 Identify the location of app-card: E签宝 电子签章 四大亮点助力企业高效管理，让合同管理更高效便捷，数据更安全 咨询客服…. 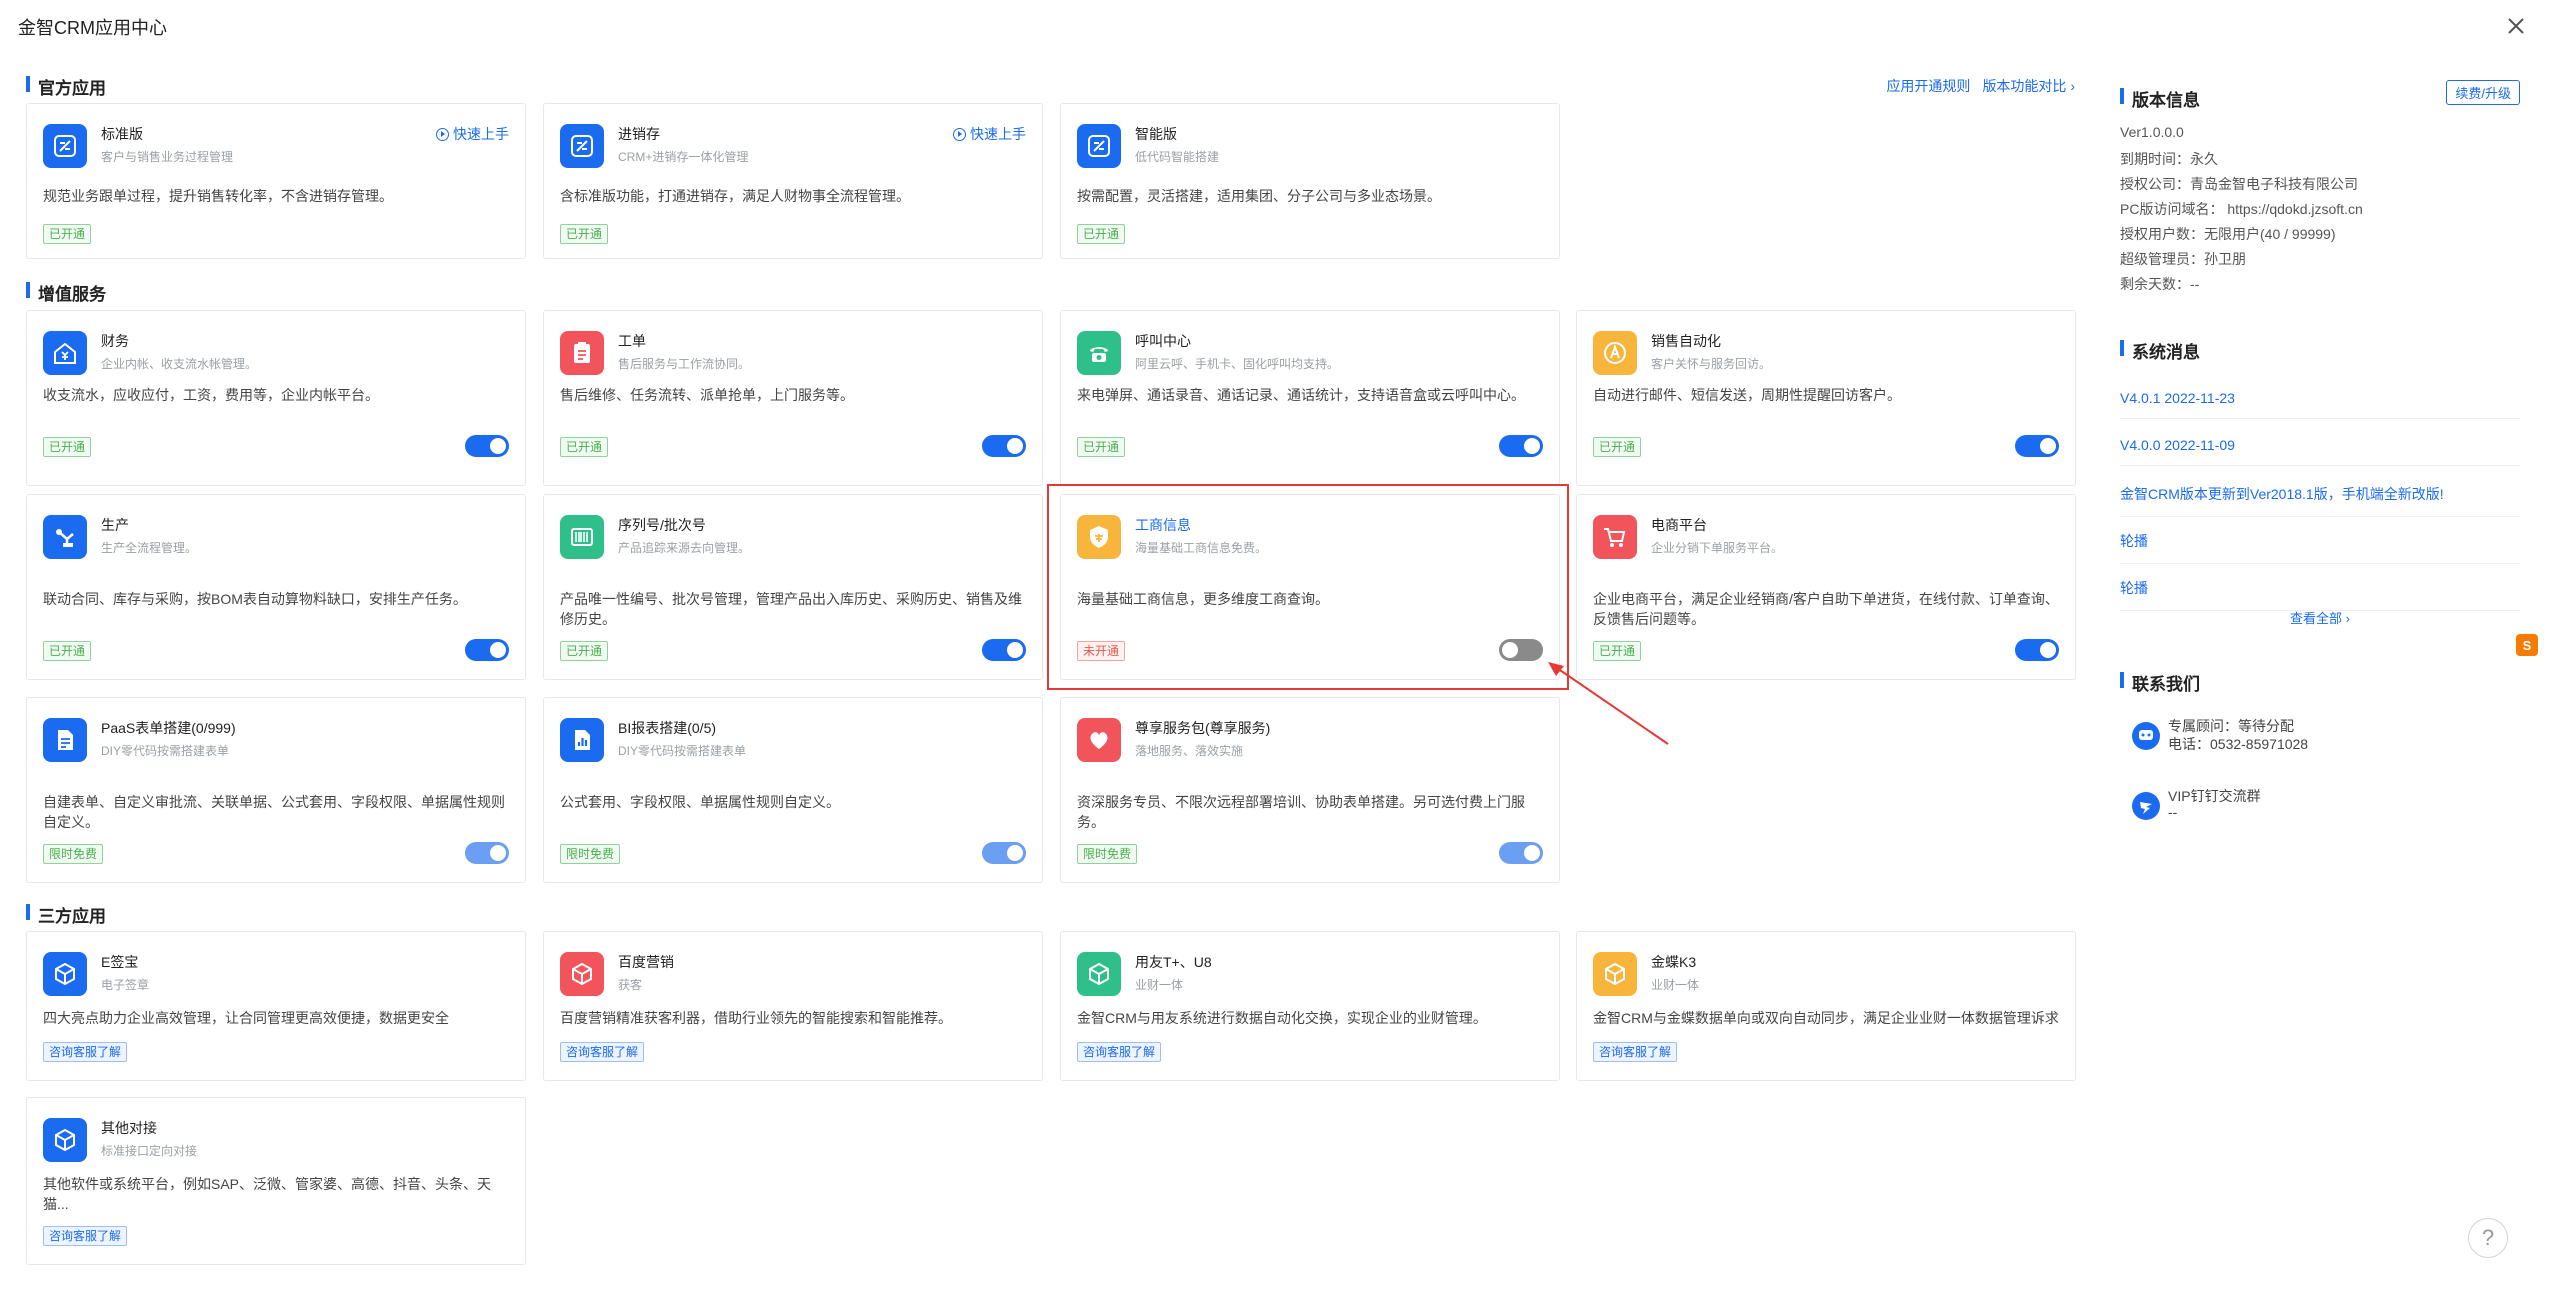
(276, 1006).